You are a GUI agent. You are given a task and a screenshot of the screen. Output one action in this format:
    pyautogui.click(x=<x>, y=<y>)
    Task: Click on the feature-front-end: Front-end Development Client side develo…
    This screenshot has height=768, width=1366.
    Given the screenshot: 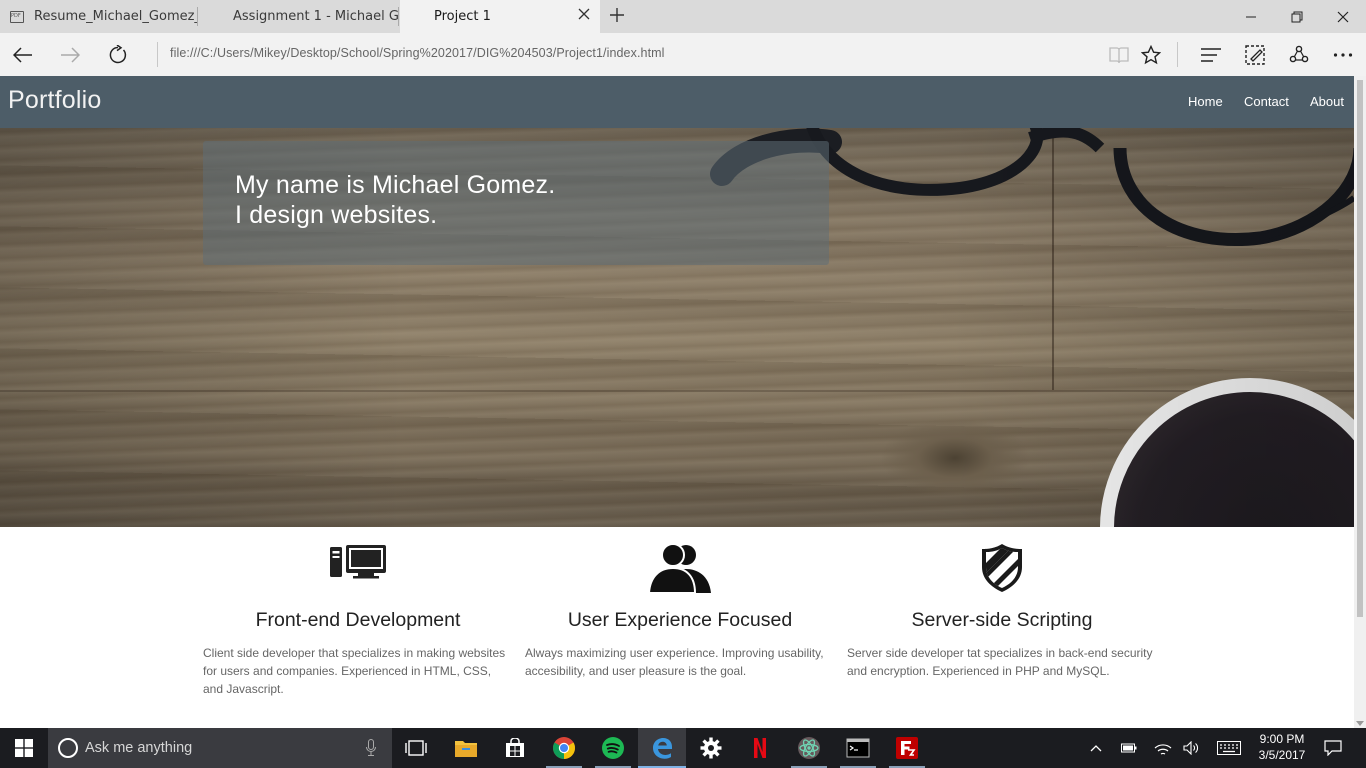 What is the action you would take?
    pyautogui.click(x=358, y=627)
    